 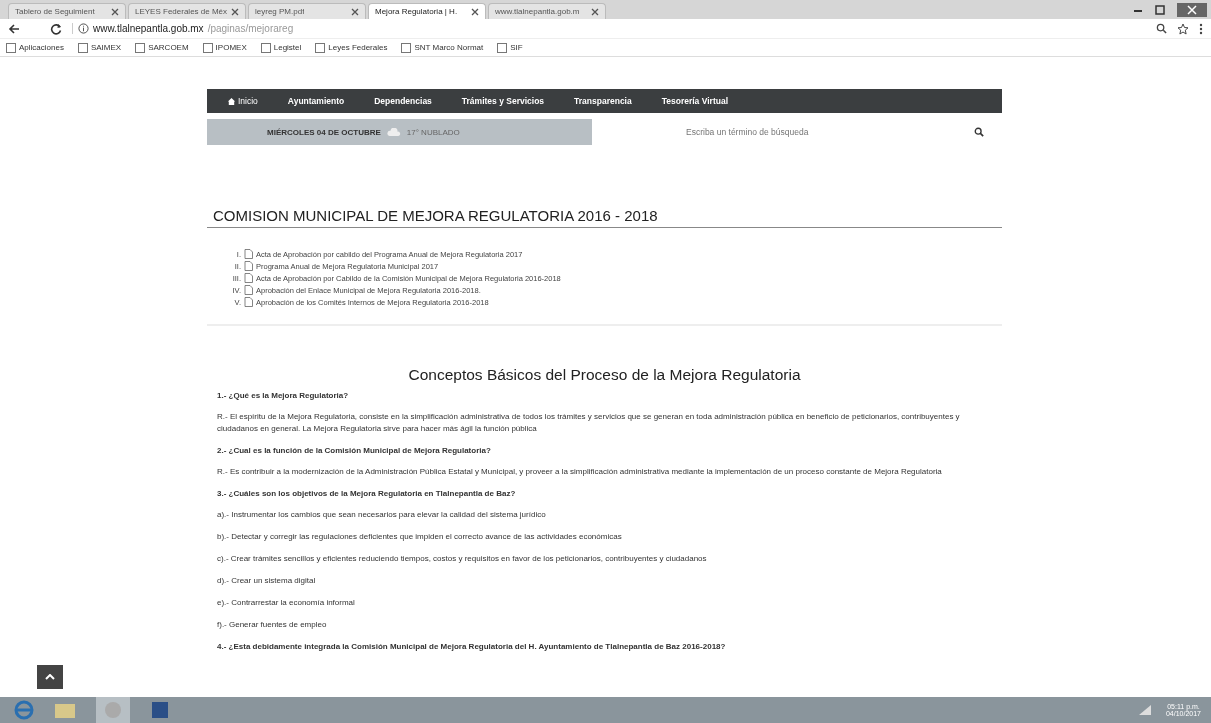 I want to click on home-icon, so click(x=231, y=101).